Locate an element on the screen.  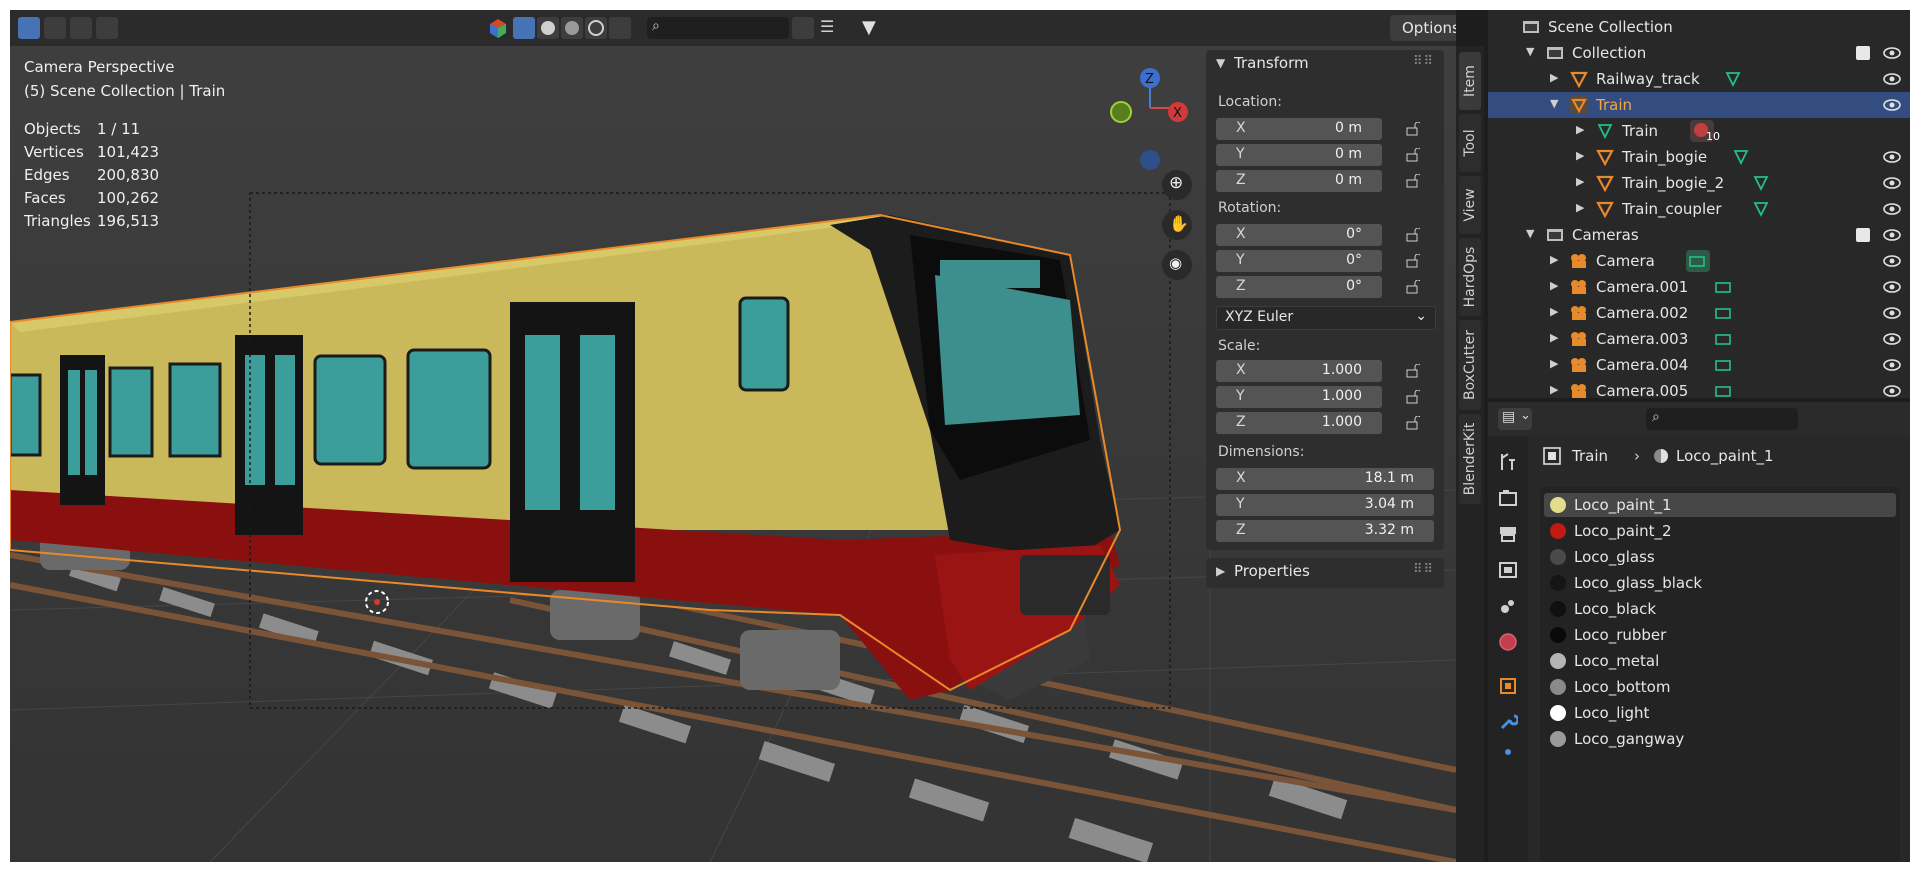
tab-view: View is located at coordinates (1470, 205).